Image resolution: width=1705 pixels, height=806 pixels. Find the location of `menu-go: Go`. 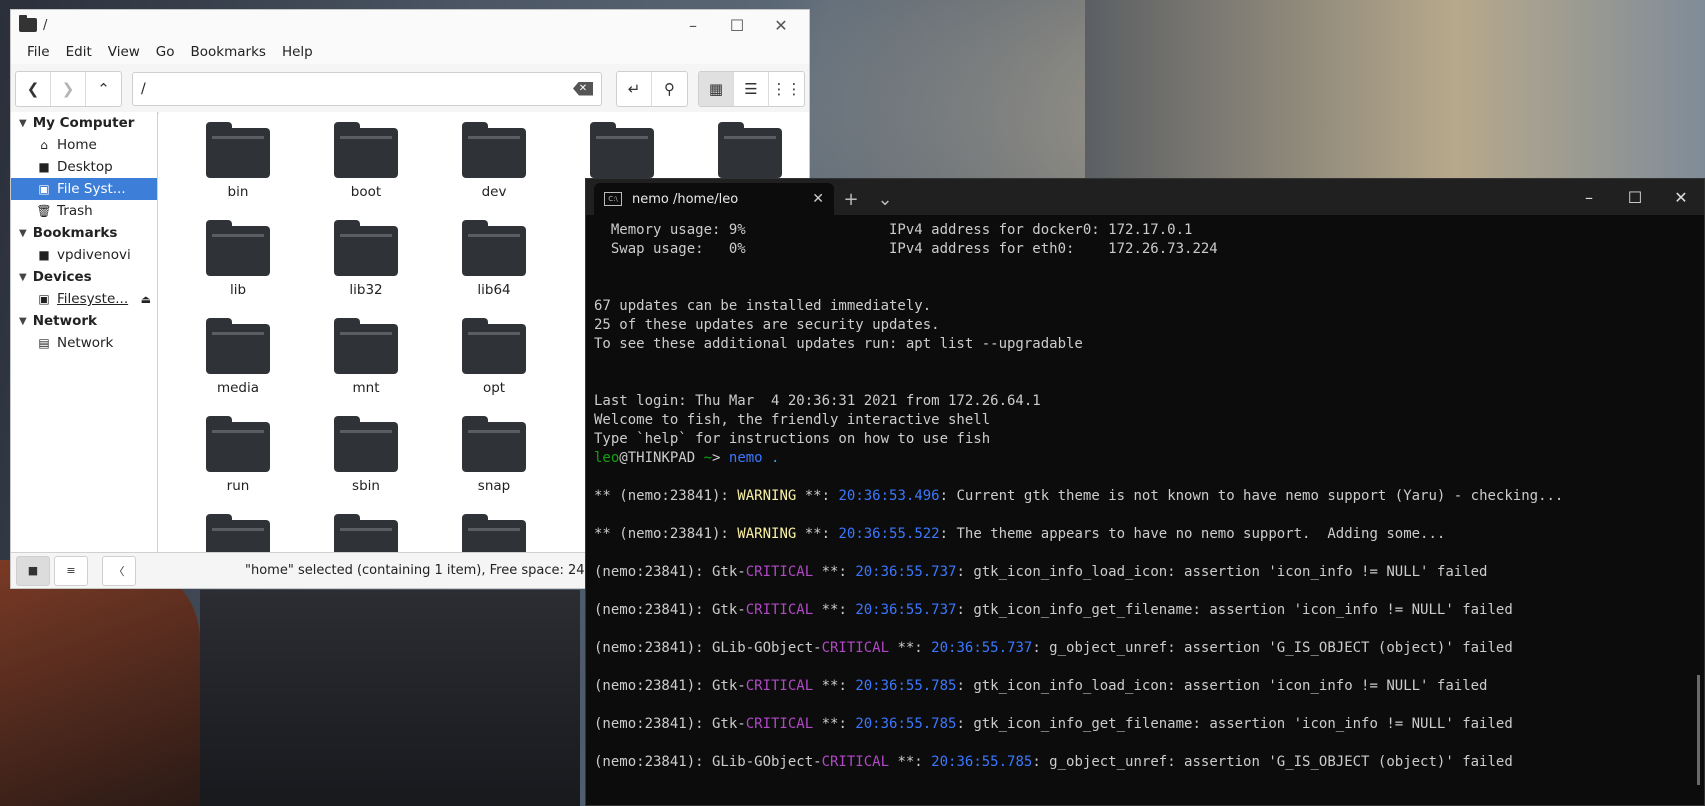

menu-go: Go is located at coordinates (165, 52).